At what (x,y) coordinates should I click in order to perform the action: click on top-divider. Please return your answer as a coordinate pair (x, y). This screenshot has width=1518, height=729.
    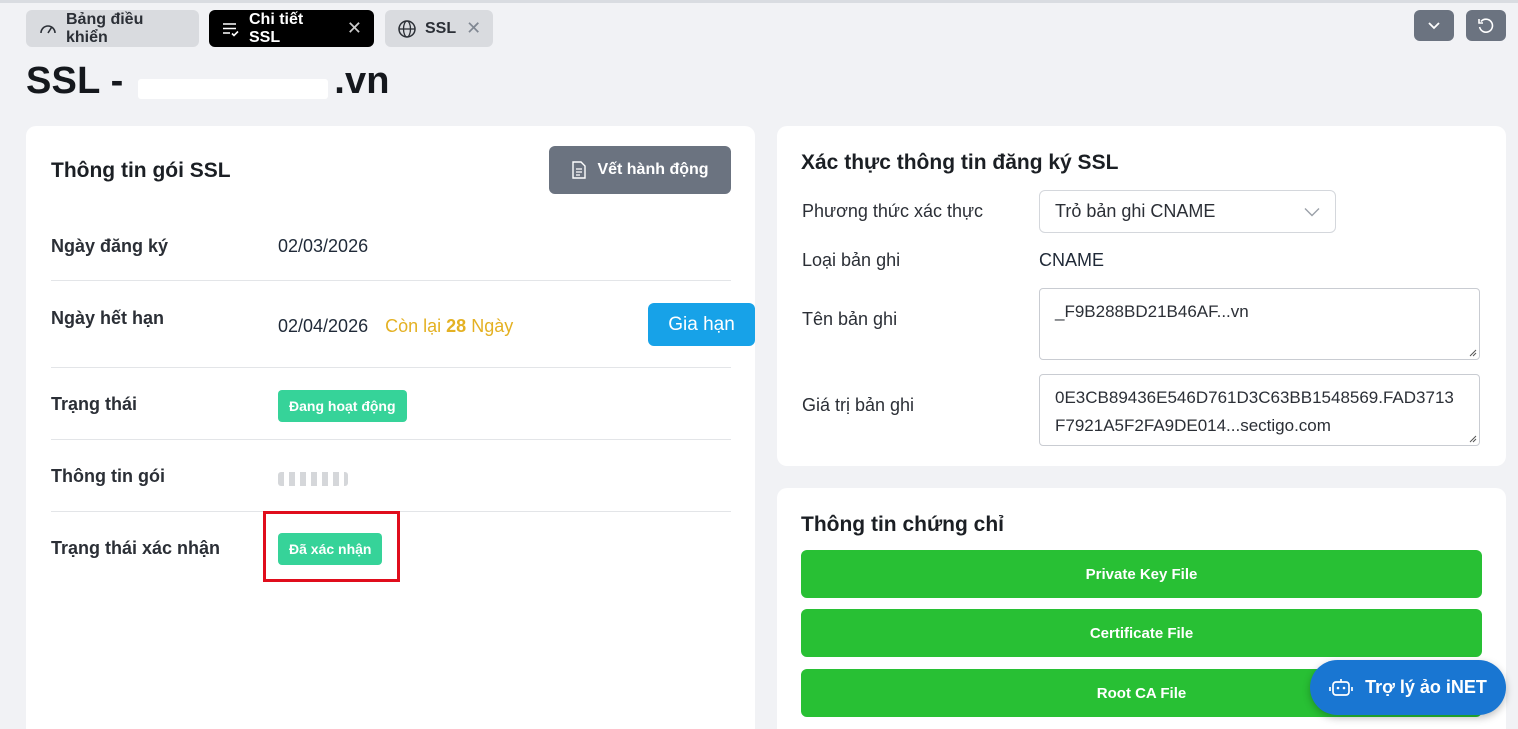
    Looking at the image, I should click on (759, 1).